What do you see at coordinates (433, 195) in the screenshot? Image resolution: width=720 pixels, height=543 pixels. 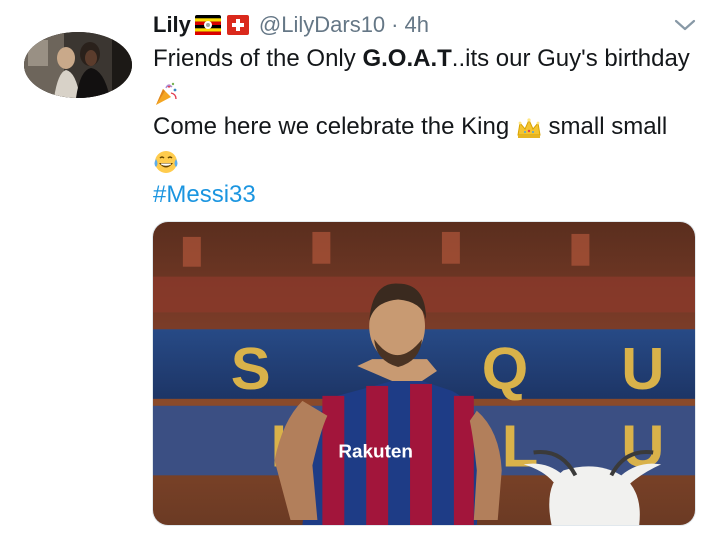 I see `tweet-hashtag-line: #Messi33` at bounding box center [433, 195].